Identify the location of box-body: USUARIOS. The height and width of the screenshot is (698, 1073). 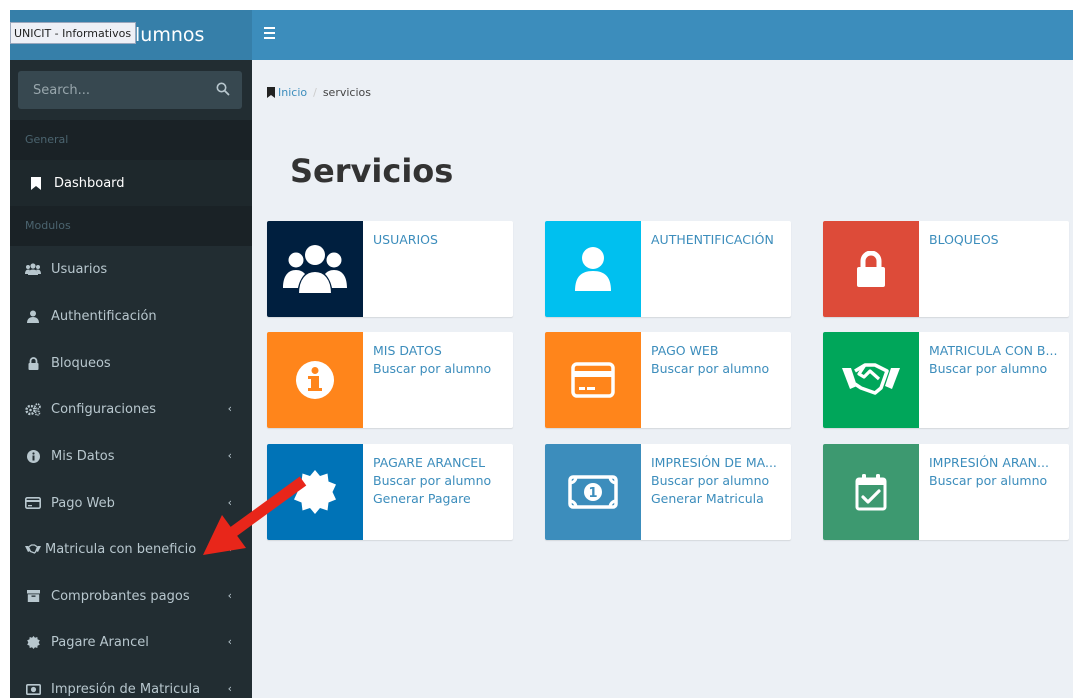
(440, 240).